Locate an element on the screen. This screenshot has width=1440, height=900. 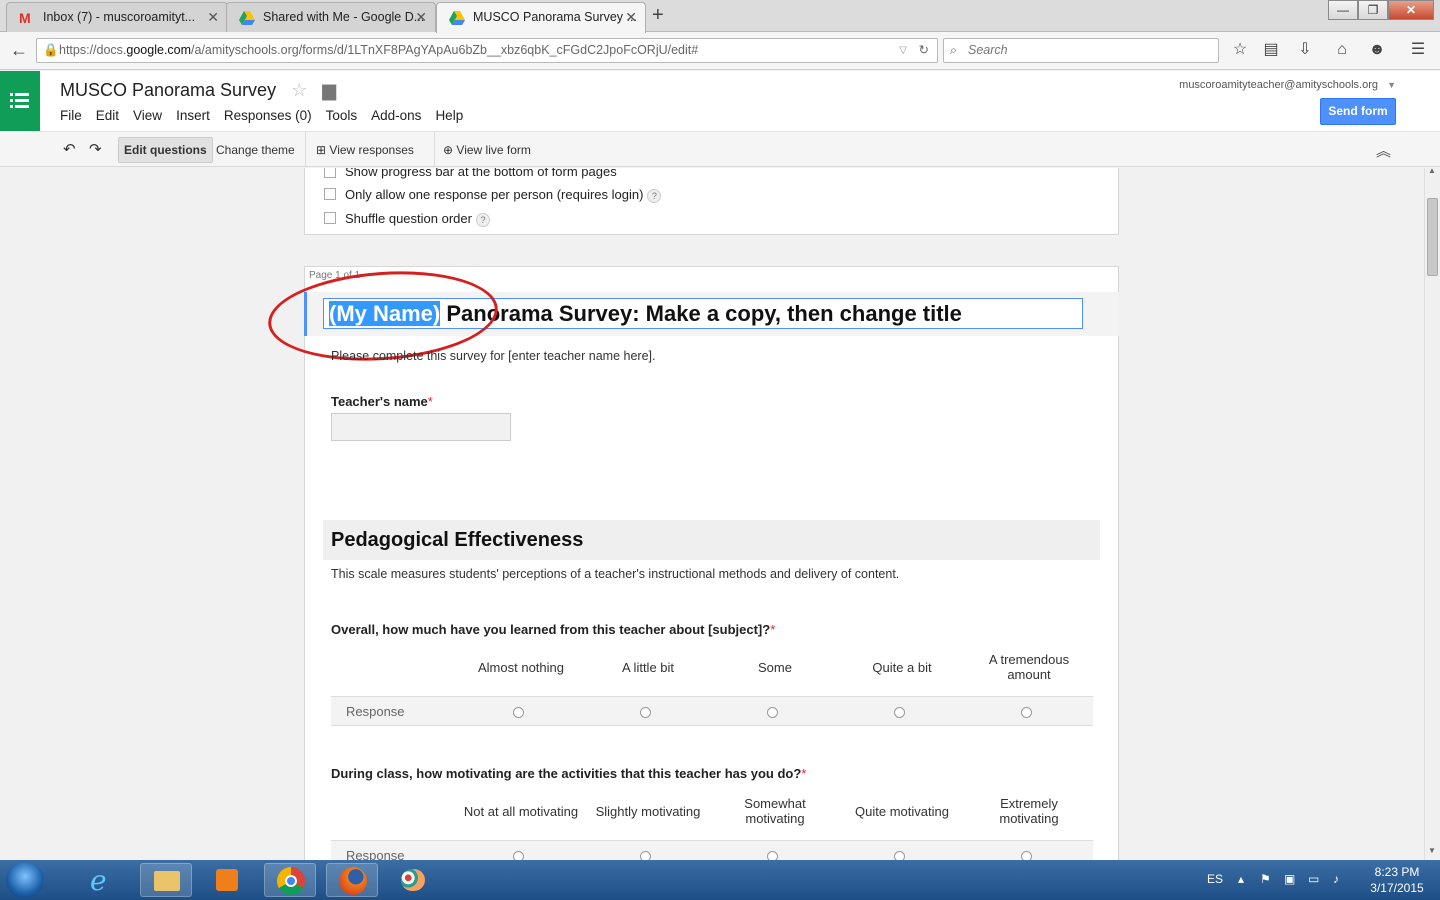
account-email-text: muscoroamityteacher@amityschools.org is located at coordinates (1279, 85).